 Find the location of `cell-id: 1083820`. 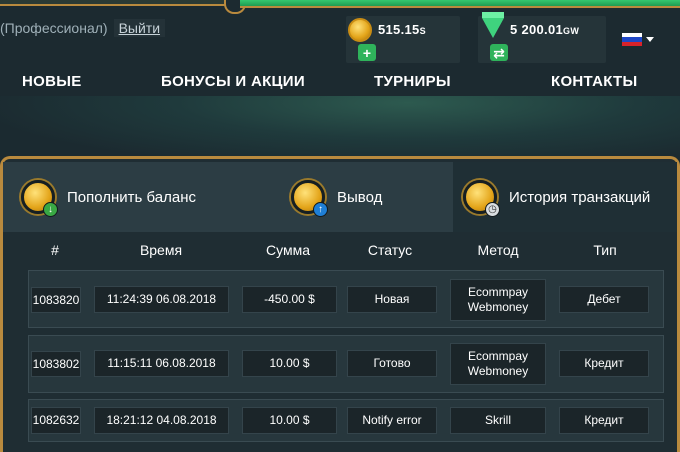

cell-id: 1083820 is located at coordinates (56, 300).